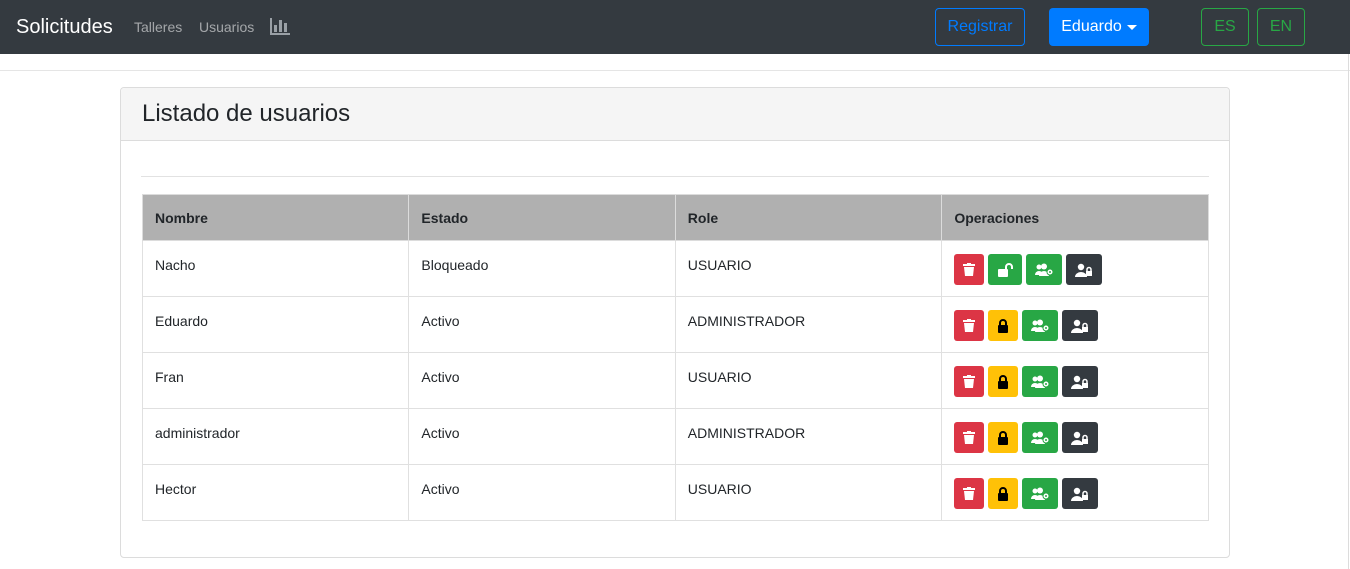 The image size is (1350, 569). What do you see at coordinates (275, 268) in the screenshot?
I see `cell-nombre: Nacho` at bounding box center [275, 268].